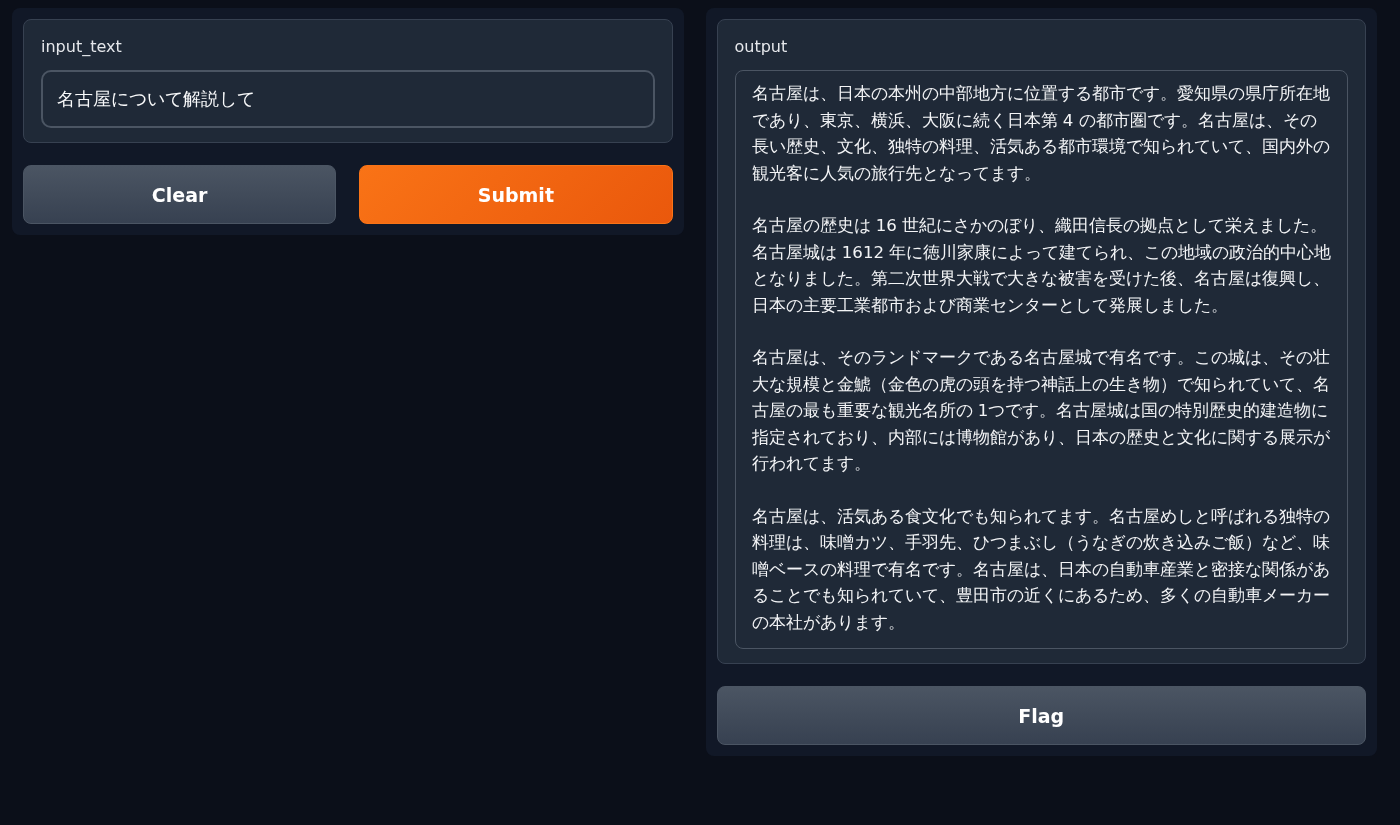 Image resolution: width=1400 pixels, height=825 pixels. Describe the element at coordinates (348, 99) in the screenshot. I see `input-field: 名古屋について解説して` at that location.